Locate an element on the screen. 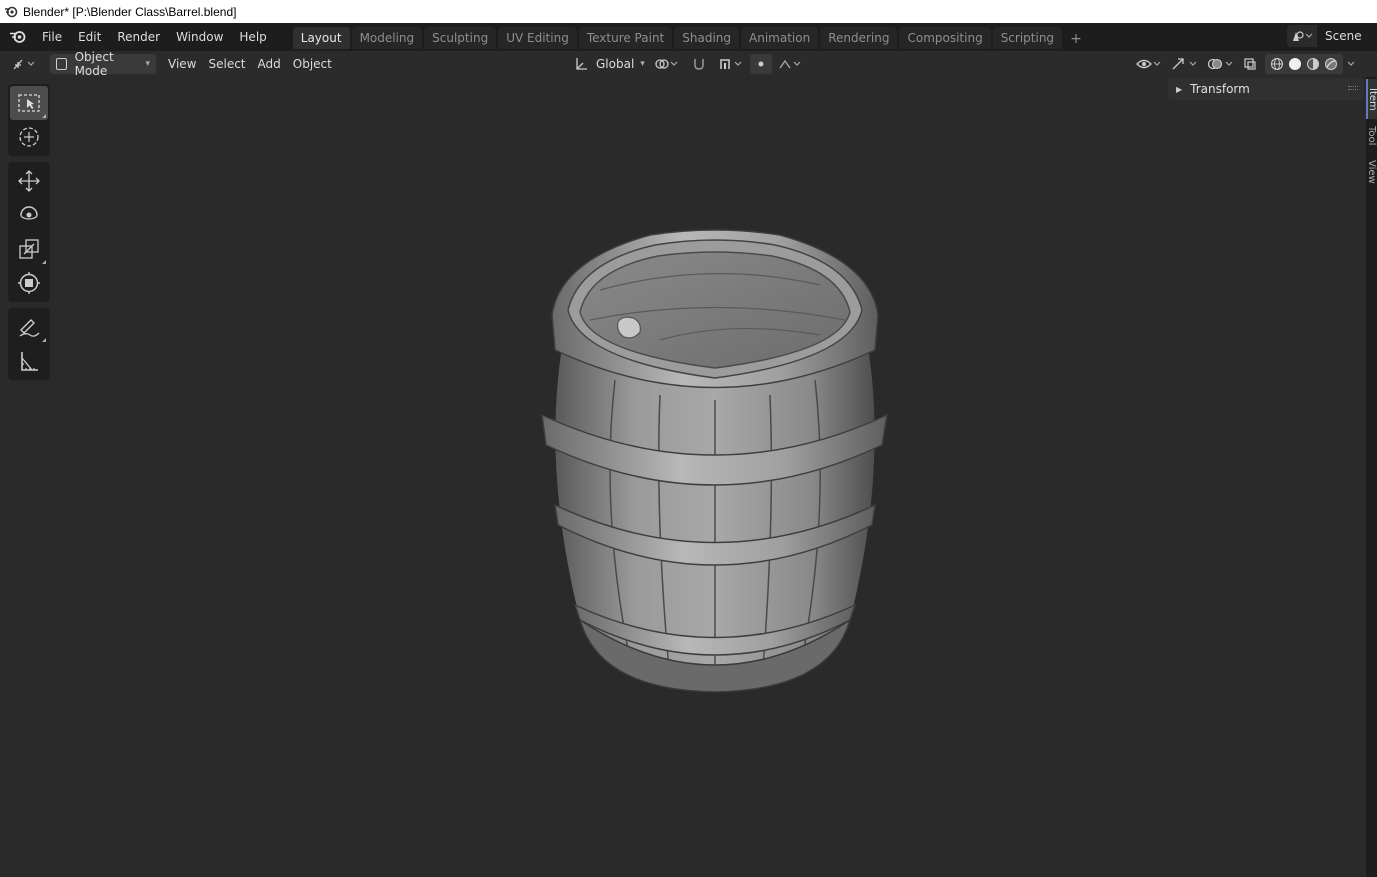 Image resolution: width=1377 pixels, height=877 pixels. editor-type-button is located at coordinates (25, 64).